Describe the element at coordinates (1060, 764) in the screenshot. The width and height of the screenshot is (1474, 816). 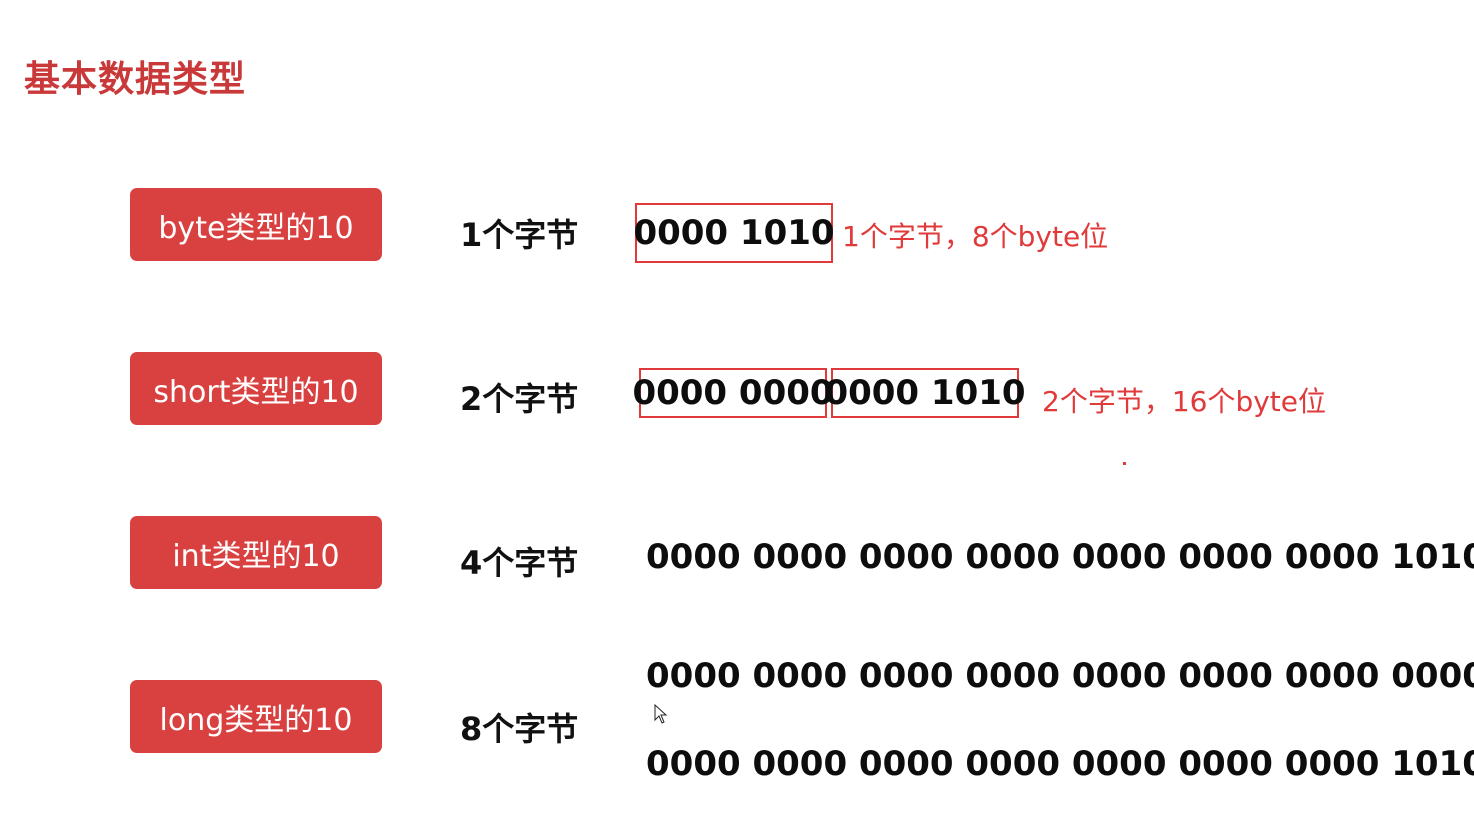
I see `long-bits-line-2: 0000 0000 0000 0000 0000 0000 0000 1010` at that location.